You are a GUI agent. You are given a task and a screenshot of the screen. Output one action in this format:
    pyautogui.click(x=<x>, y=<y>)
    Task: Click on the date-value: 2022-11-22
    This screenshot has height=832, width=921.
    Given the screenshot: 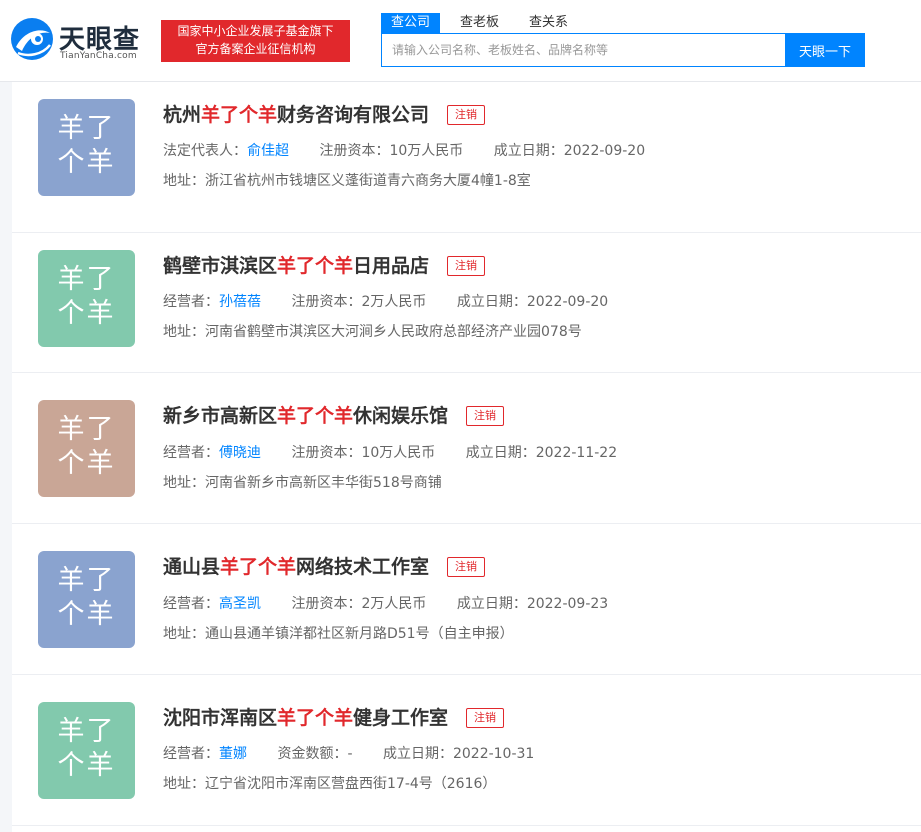 What is the action you would take?
    pyautogui.click(x=576, y=453)
    